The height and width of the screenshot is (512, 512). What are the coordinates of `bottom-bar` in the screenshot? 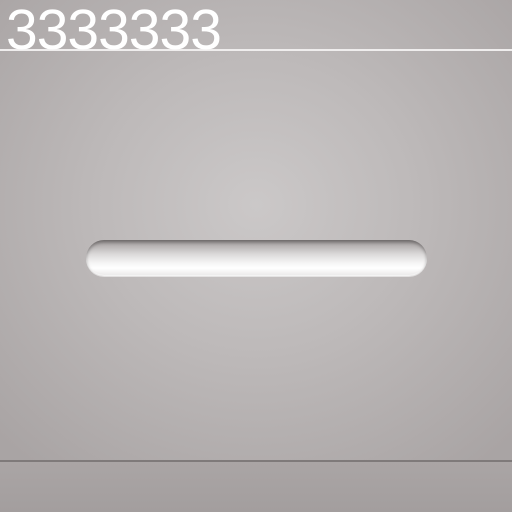 It's located at (256, 487).